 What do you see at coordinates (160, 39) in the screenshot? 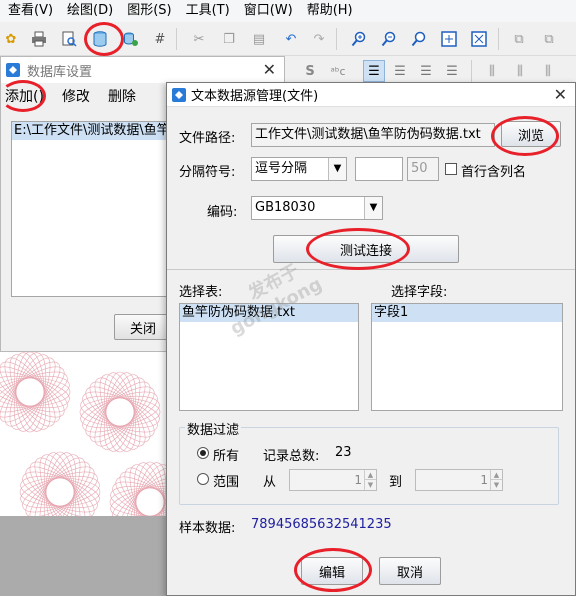
I see `grid-icon: #` at bounding box center [160, 39].